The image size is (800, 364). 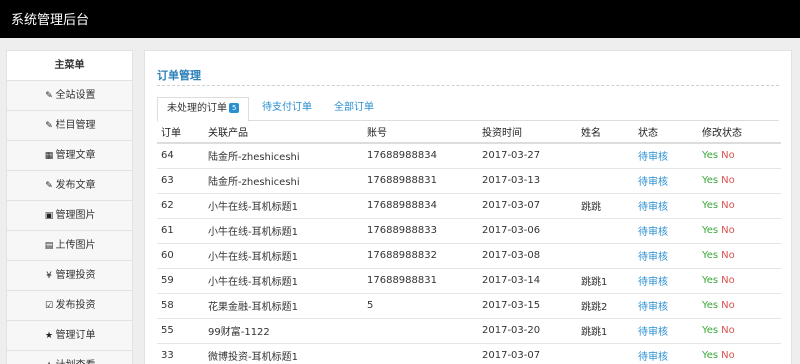 I want to click on sidebar-item-label: 计划查看, so click(x=76, y=362).